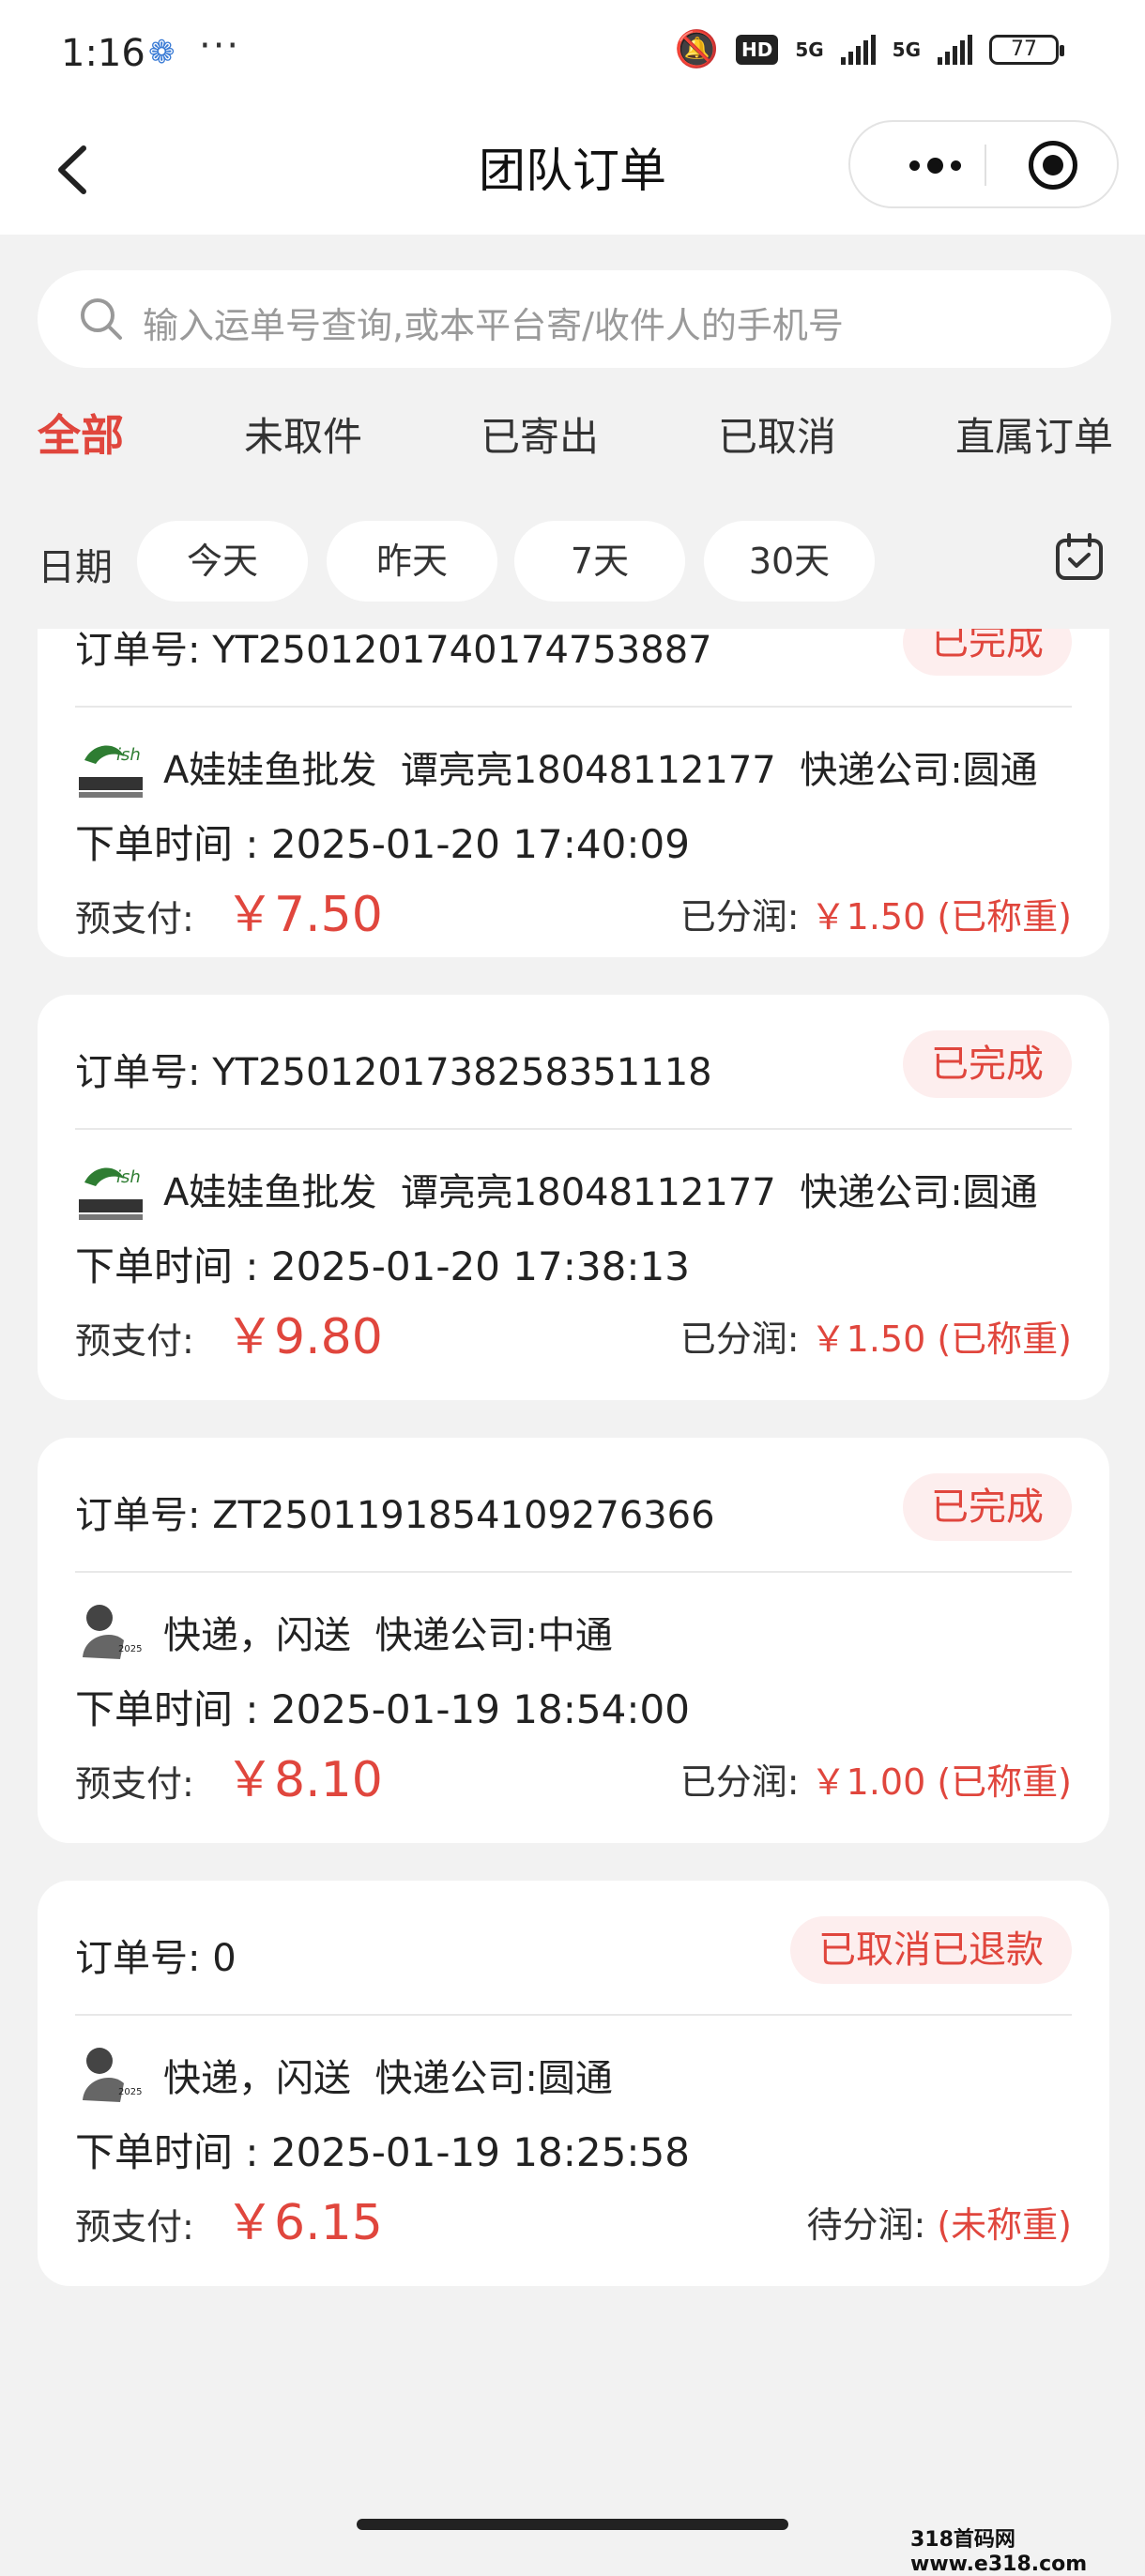 This screenshot has width=1145, height=2576. I want to click on order-time: 下单时间 : 2025-01-20 17:38:13, so click(382, 1266).